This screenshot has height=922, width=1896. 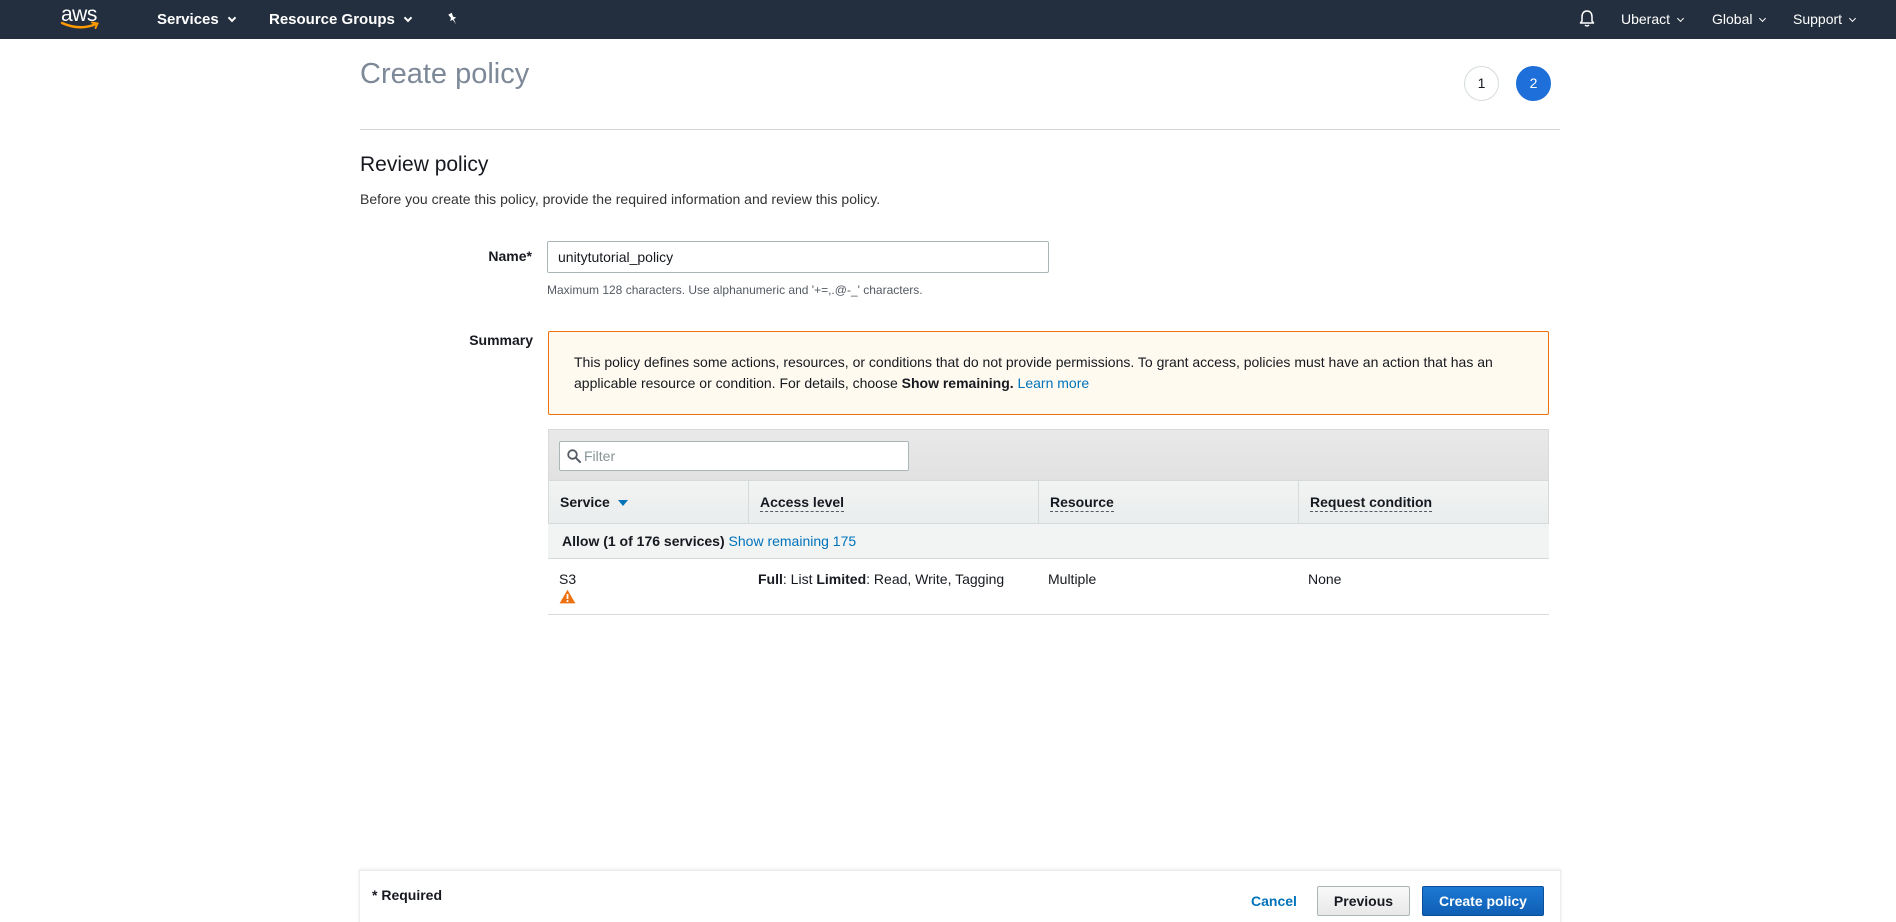 What do you see at coordinates (1533, 83) in the screenshot?
I see `step-2-indicator: 2` at bounding box center [1533, 83].